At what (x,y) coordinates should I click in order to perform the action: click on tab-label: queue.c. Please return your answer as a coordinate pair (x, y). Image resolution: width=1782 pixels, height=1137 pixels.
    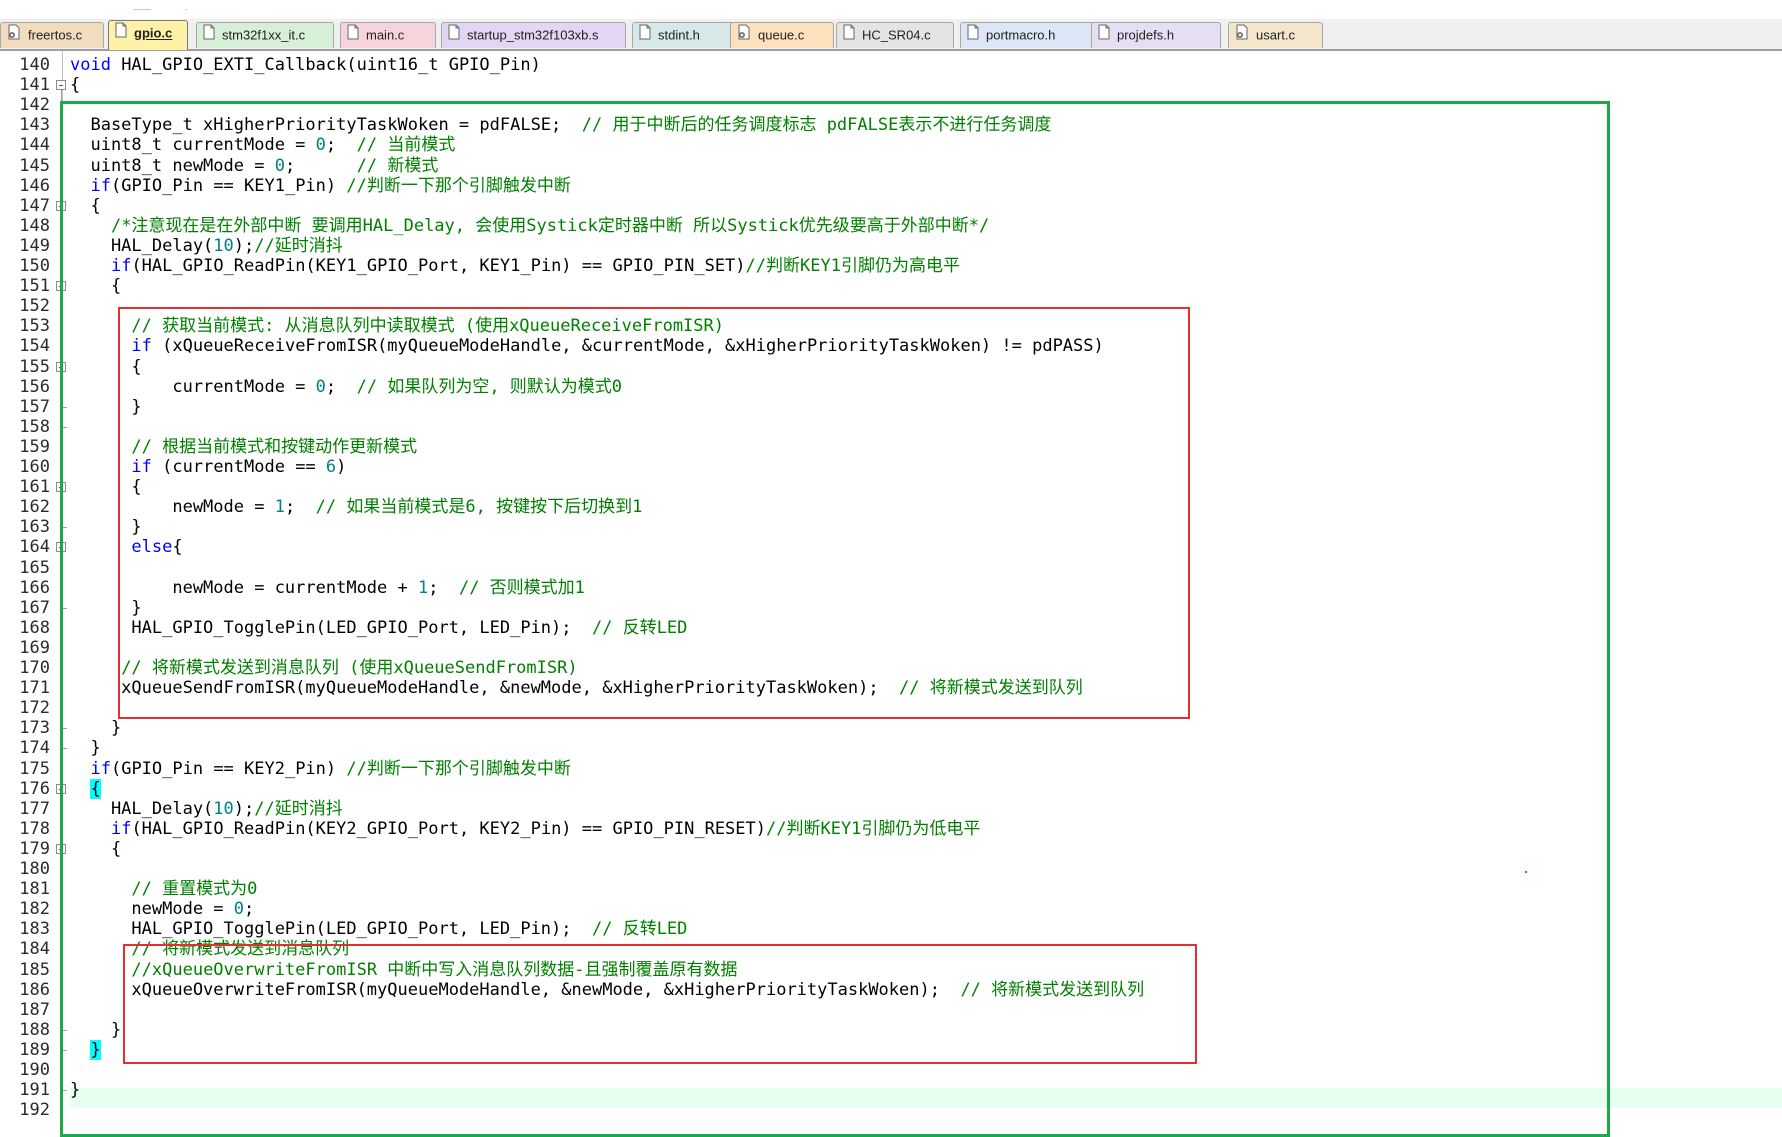
    Looking at the image, I should click on (781, 35).